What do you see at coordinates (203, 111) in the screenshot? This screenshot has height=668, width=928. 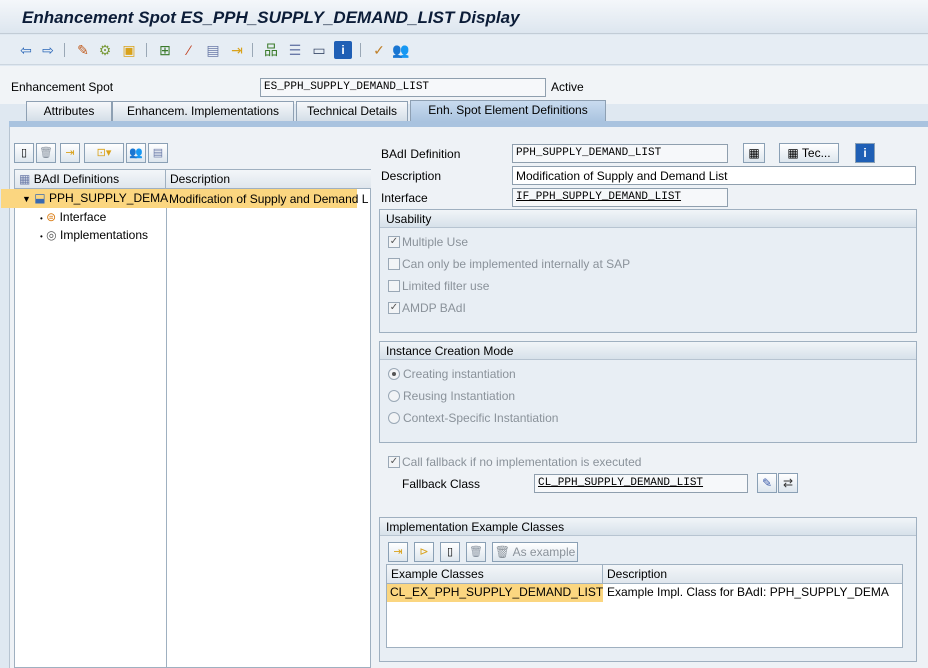 I see `tab-enhancement-implementations: Enhancem. Implementations` at bounding box center [203, 111].